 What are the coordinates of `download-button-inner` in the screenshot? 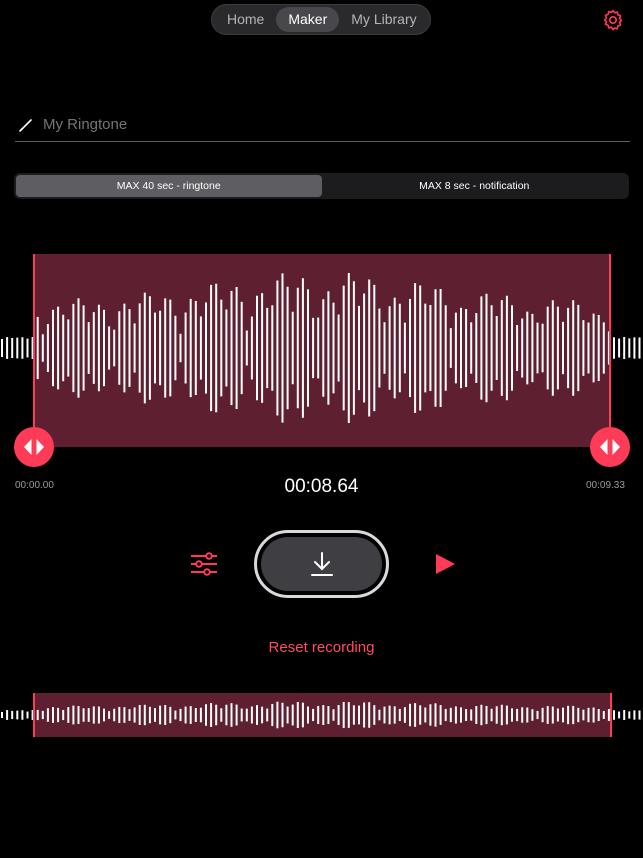 It's located at (321, 564).